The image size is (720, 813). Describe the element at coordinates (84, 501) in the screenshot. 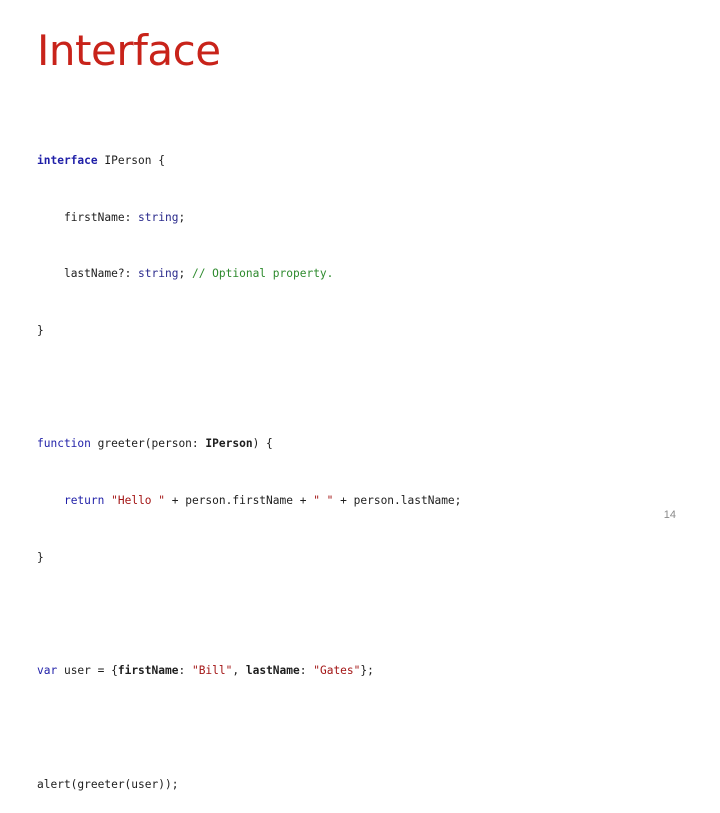

I see `keyword-return: return` at that location.